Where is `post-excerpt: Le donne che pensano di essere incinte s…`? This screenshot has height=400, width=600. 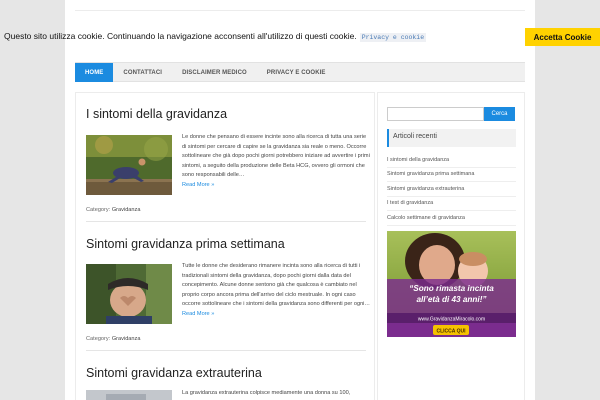 post-excerpt: Le donne che pensano di essere incinte s… is located at coordinates (276, 161).